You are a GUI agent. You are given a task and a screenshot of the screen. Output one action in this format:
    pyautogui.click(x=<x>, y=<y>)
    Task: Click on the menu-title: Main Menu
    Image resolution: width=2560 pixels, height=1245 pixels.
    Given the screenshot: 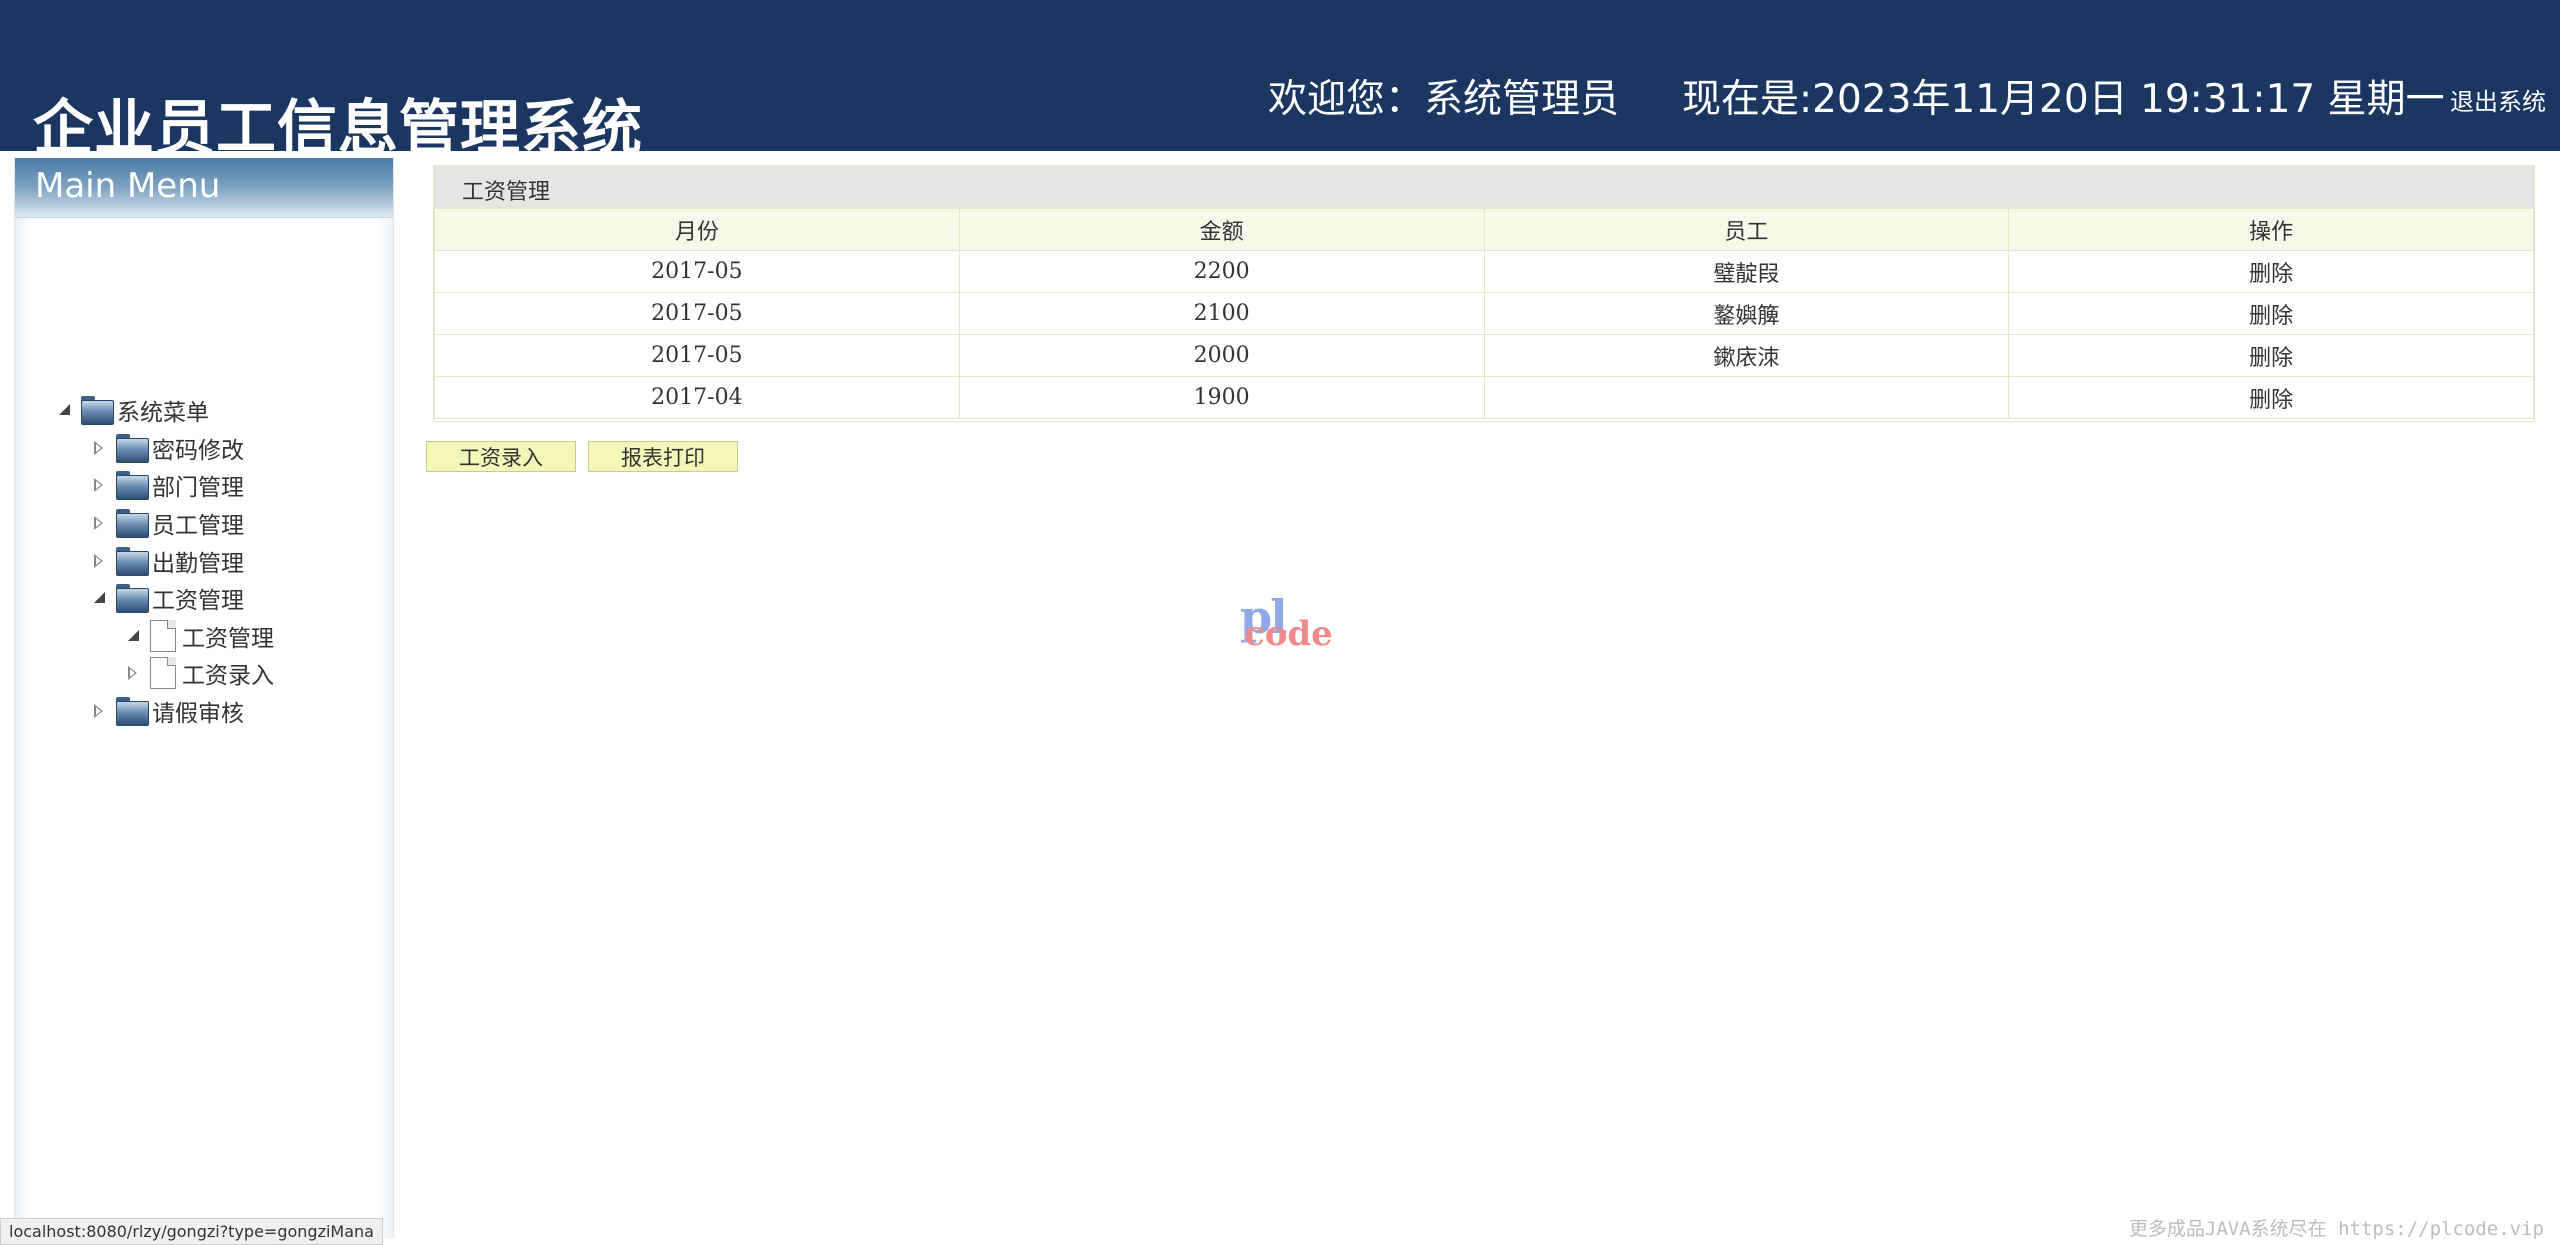 What is the action you would take?
    pyautogui.click(x=128, y=186)
    